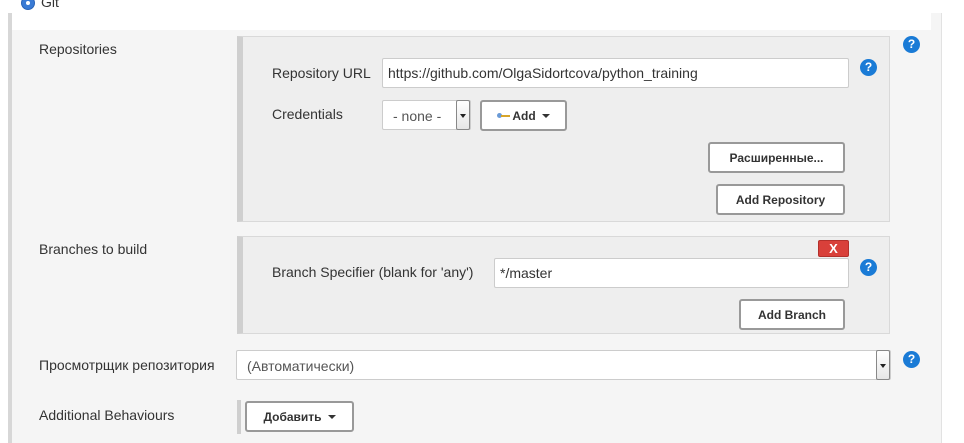 This screenshot has width=964, height=443. I want to click on add-repository-label: Add Repository, so click(780, 199).